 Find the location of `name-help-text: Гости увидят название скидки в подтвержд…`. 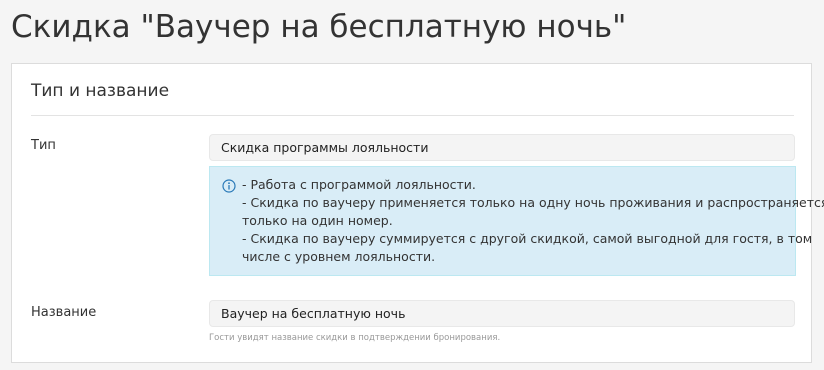

name-help-text: Гости увидят название скидки в подтвержд… is located at coordinates (355, 338).